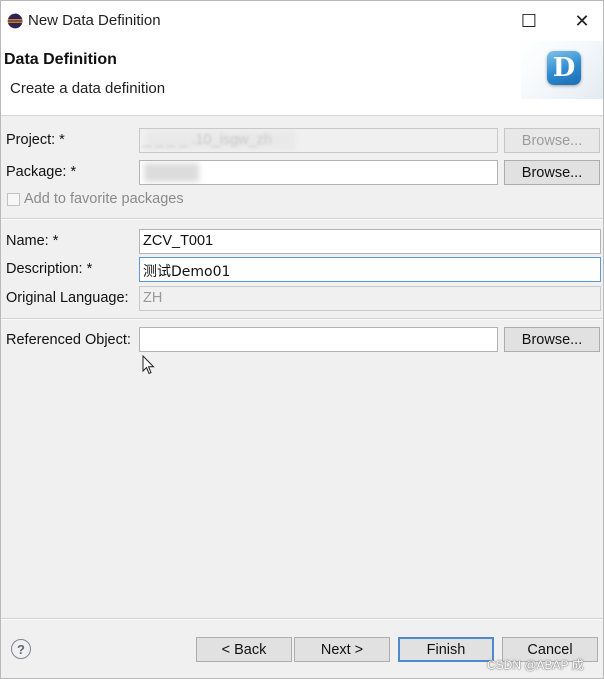 This screenshot has height=679, width=604. I want to click on original-language-label: Original Language:, so click(67, 298).